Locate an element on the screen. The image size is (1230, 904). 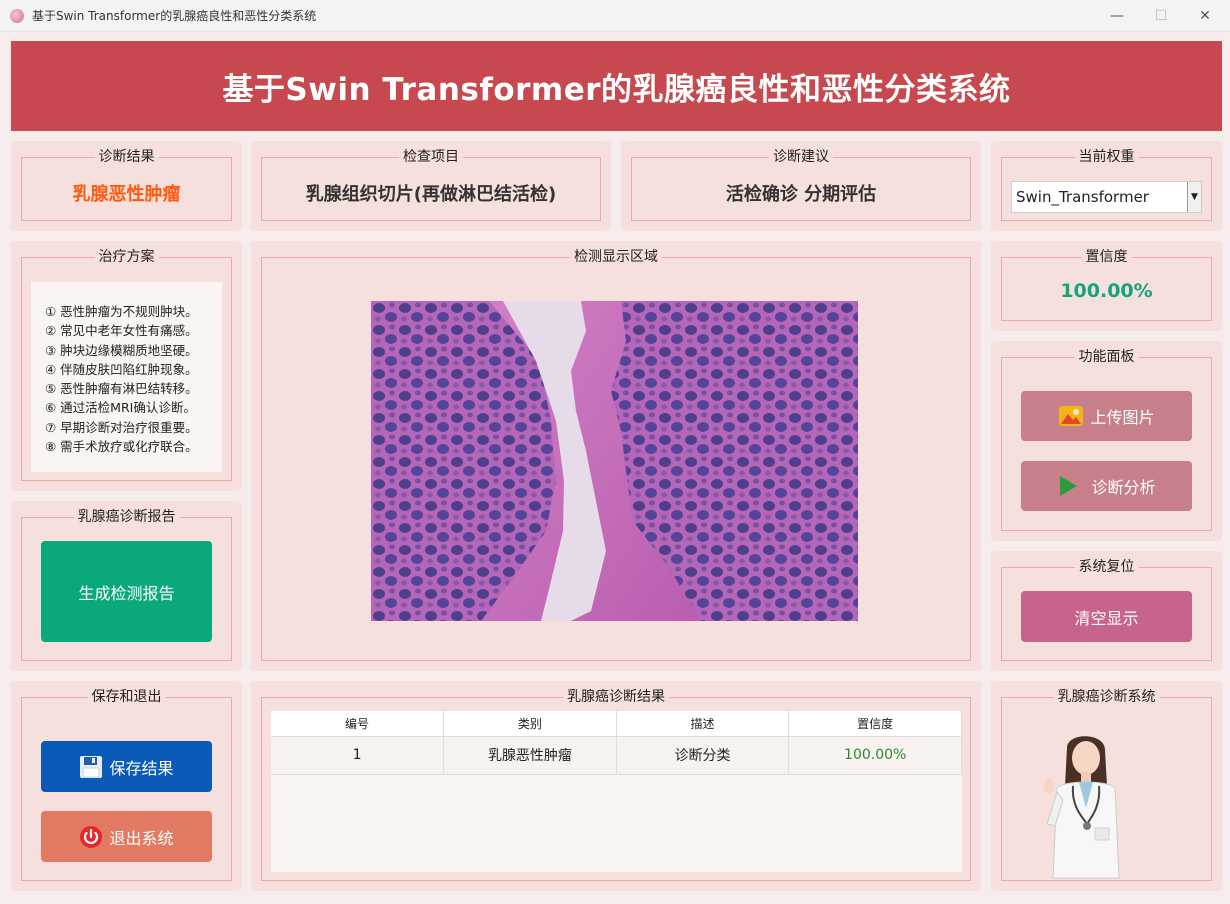
diagnosis-result-value: 乳腺恶性肿瘤 is located at coordinates (126, 194).